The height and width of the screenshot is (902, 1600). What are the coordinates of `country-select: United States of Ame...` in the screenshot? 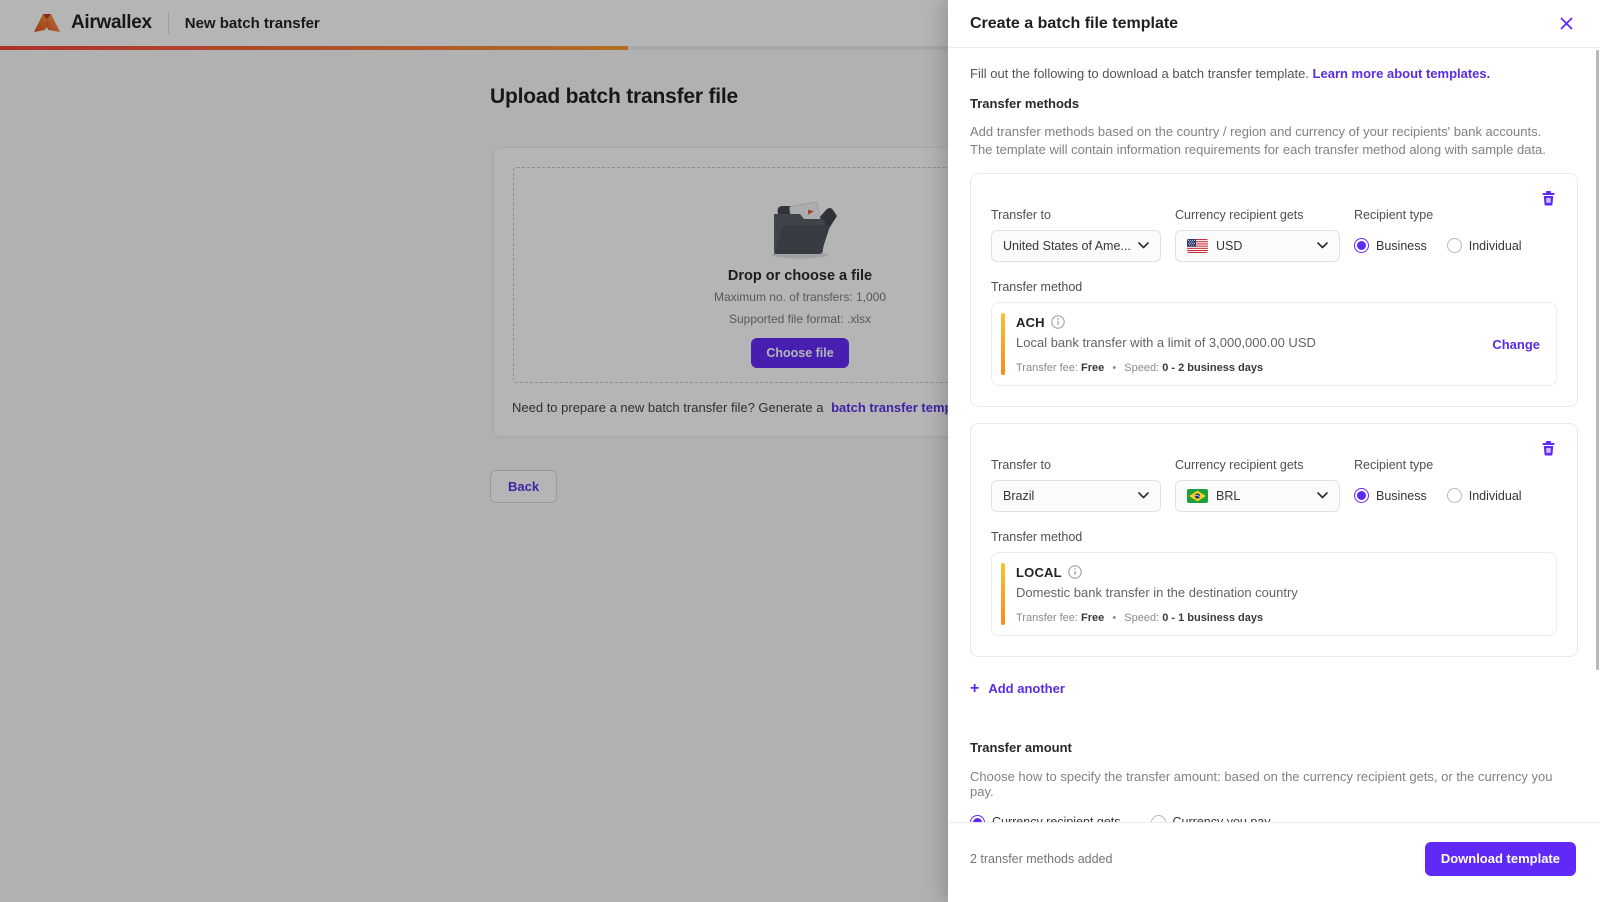 It's located at (1076, 245).